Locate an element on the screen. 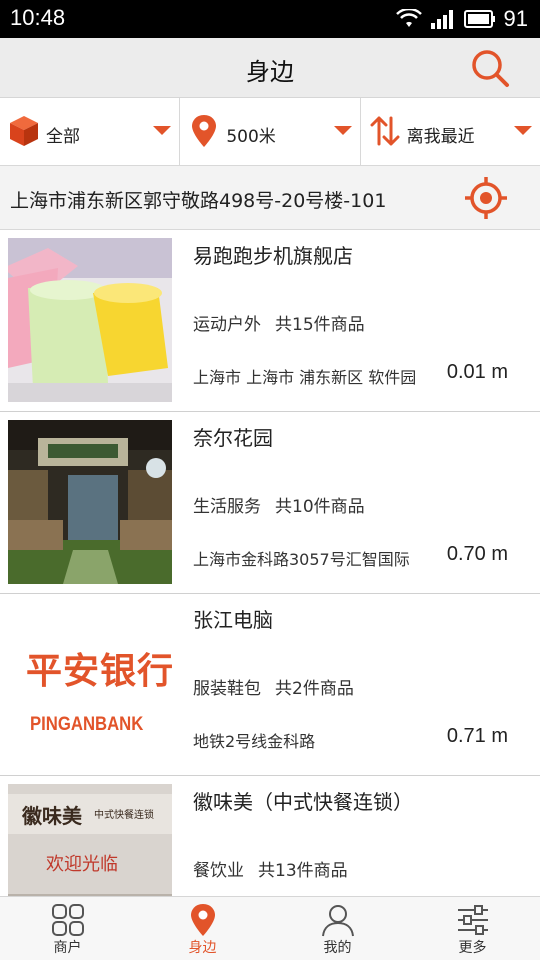 The height and width of the screenshot is (960, 540). shop-distance: 0.70 m is located at coordinates (477, 554).